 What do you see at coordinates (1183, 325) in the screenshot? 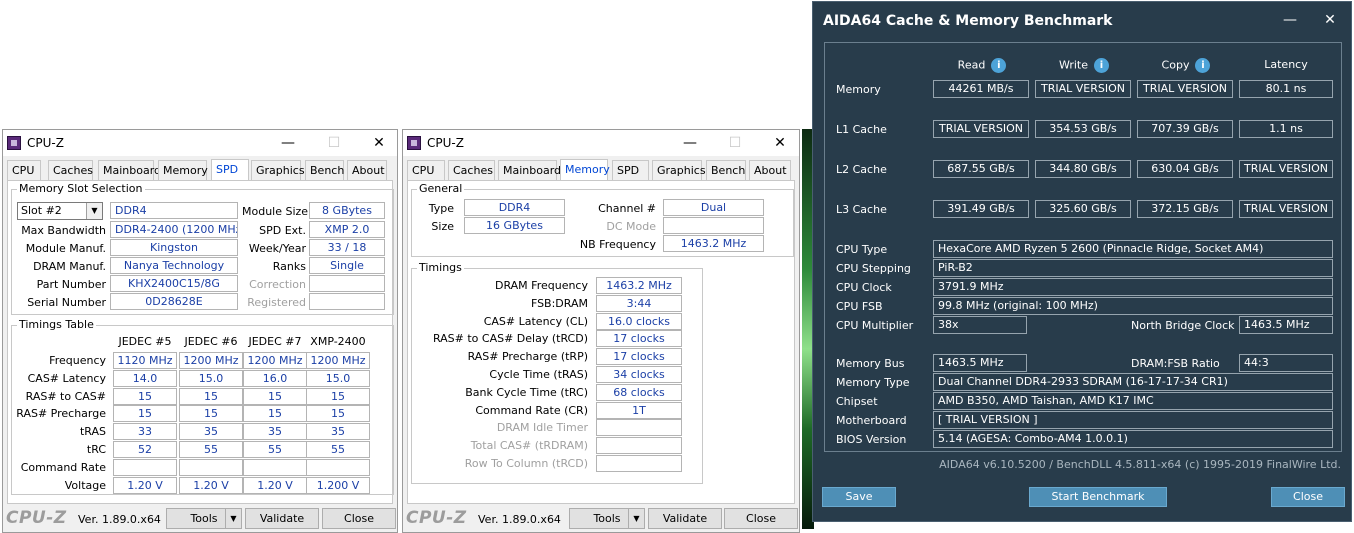
I see `nb-clock-label: North Bridge Clock` at bounding box center [1183, 325].